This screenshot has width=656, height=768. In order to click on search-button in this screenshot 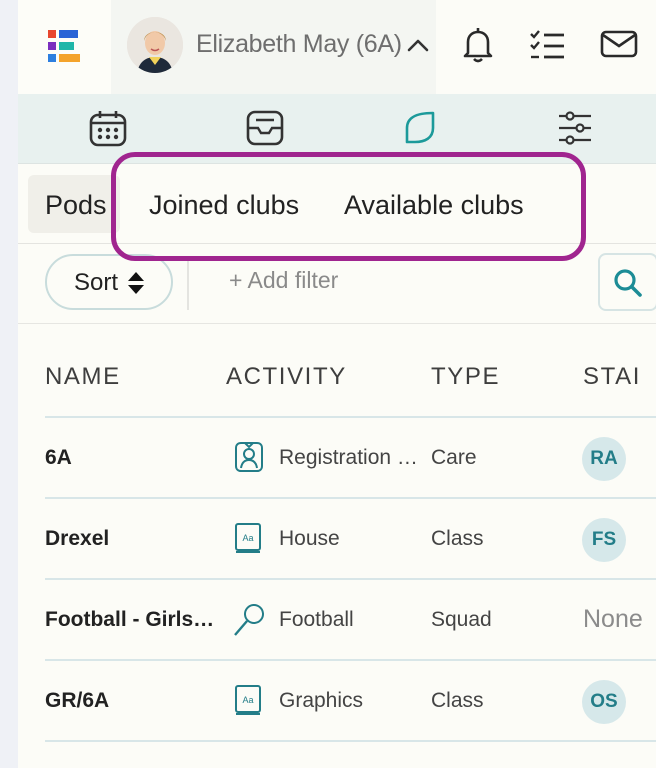, I will do `click(627, 282)`.